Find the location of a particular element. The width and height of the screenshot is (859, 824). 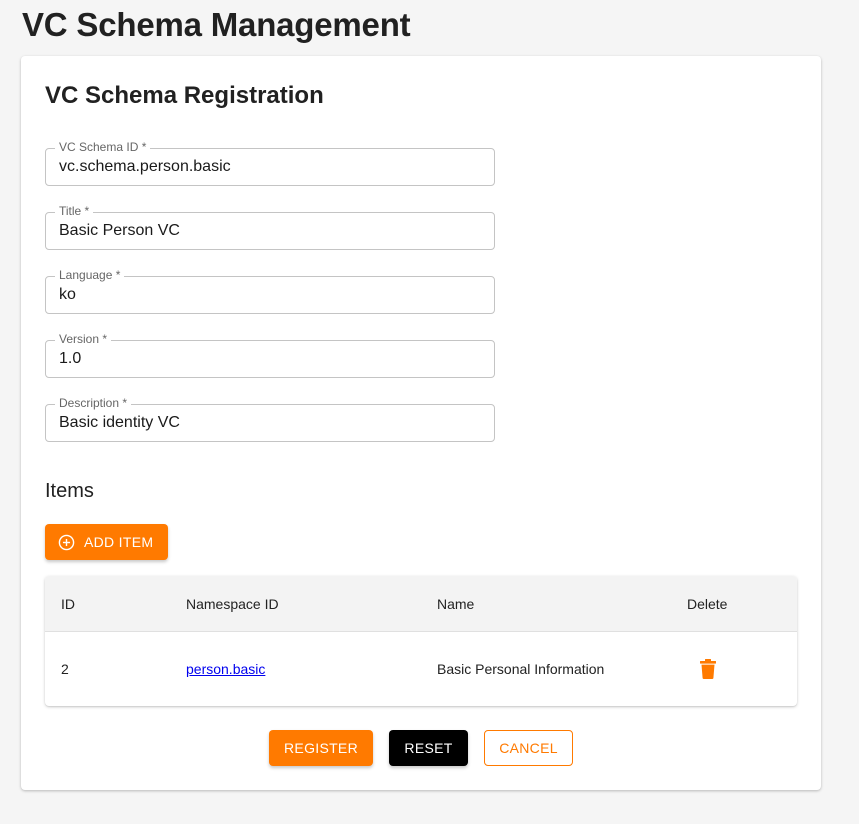

row-id: 2 is located at coordinates (65, 669).